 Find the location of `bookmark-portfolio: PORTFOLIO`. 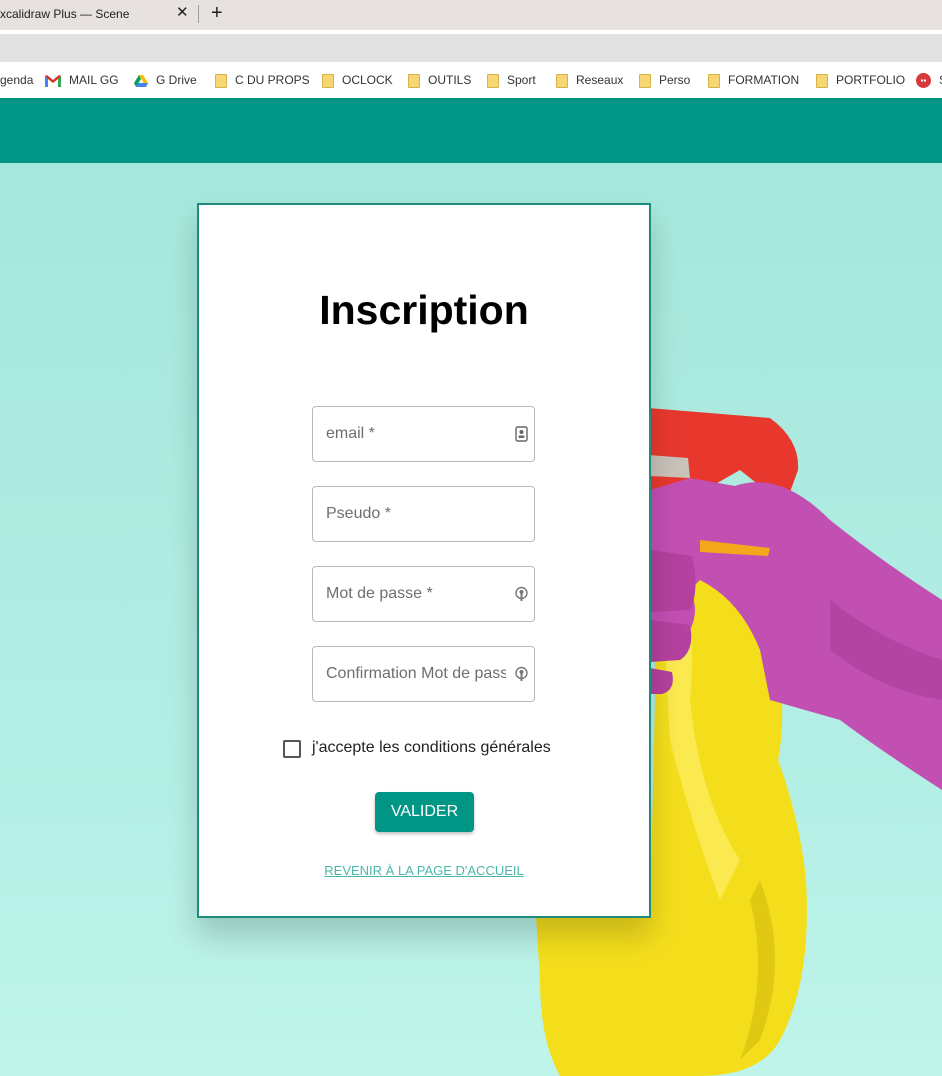

bookmark-portfolio: PORTFOLIO is located at coordinates (860, 80).